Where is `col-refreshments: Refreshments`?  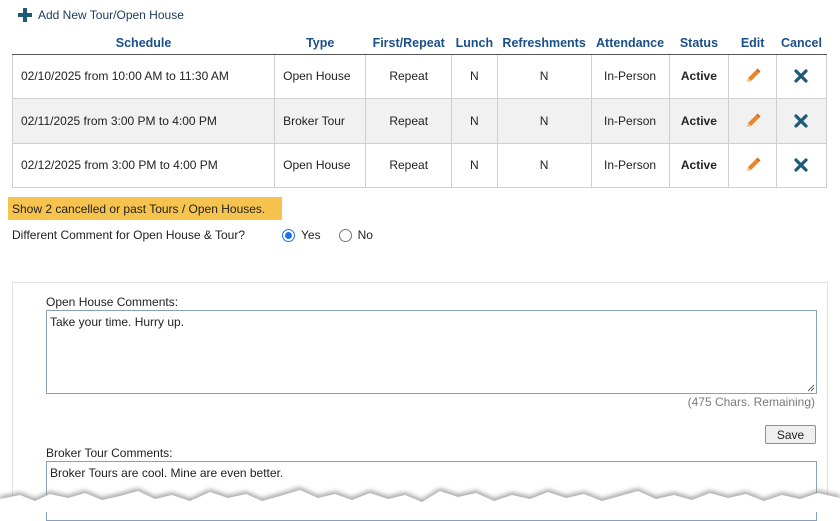
col-refreshments: Refreshments is located at coordinates (544, 43).